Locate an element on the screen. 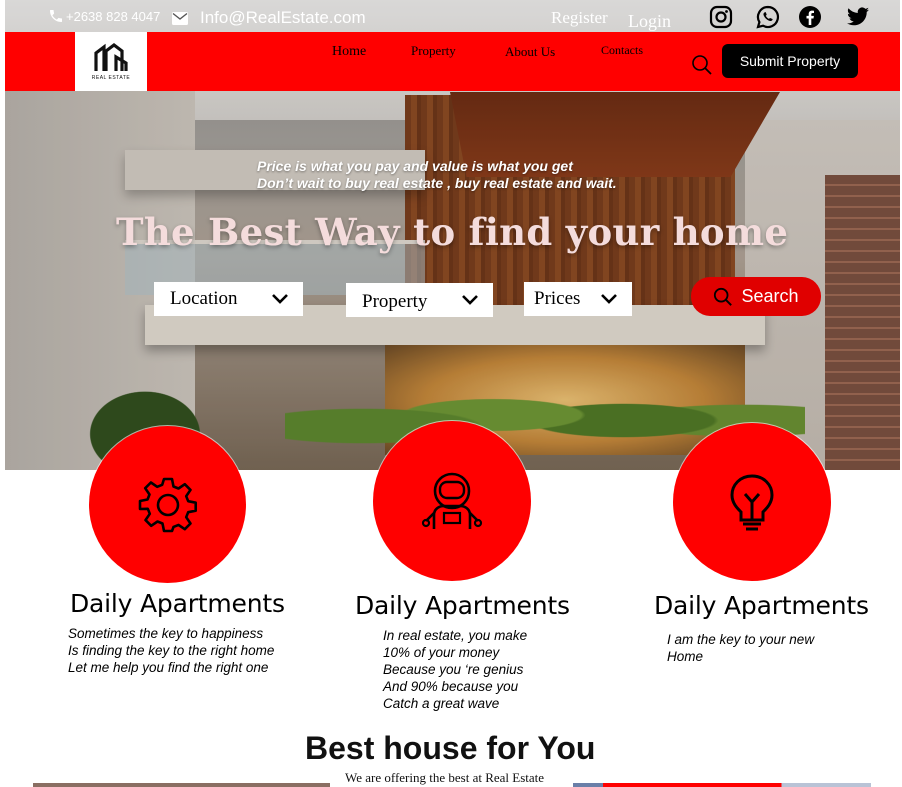 The image size is (902, 787). login-link: Login is located at coordinates (649, 21).